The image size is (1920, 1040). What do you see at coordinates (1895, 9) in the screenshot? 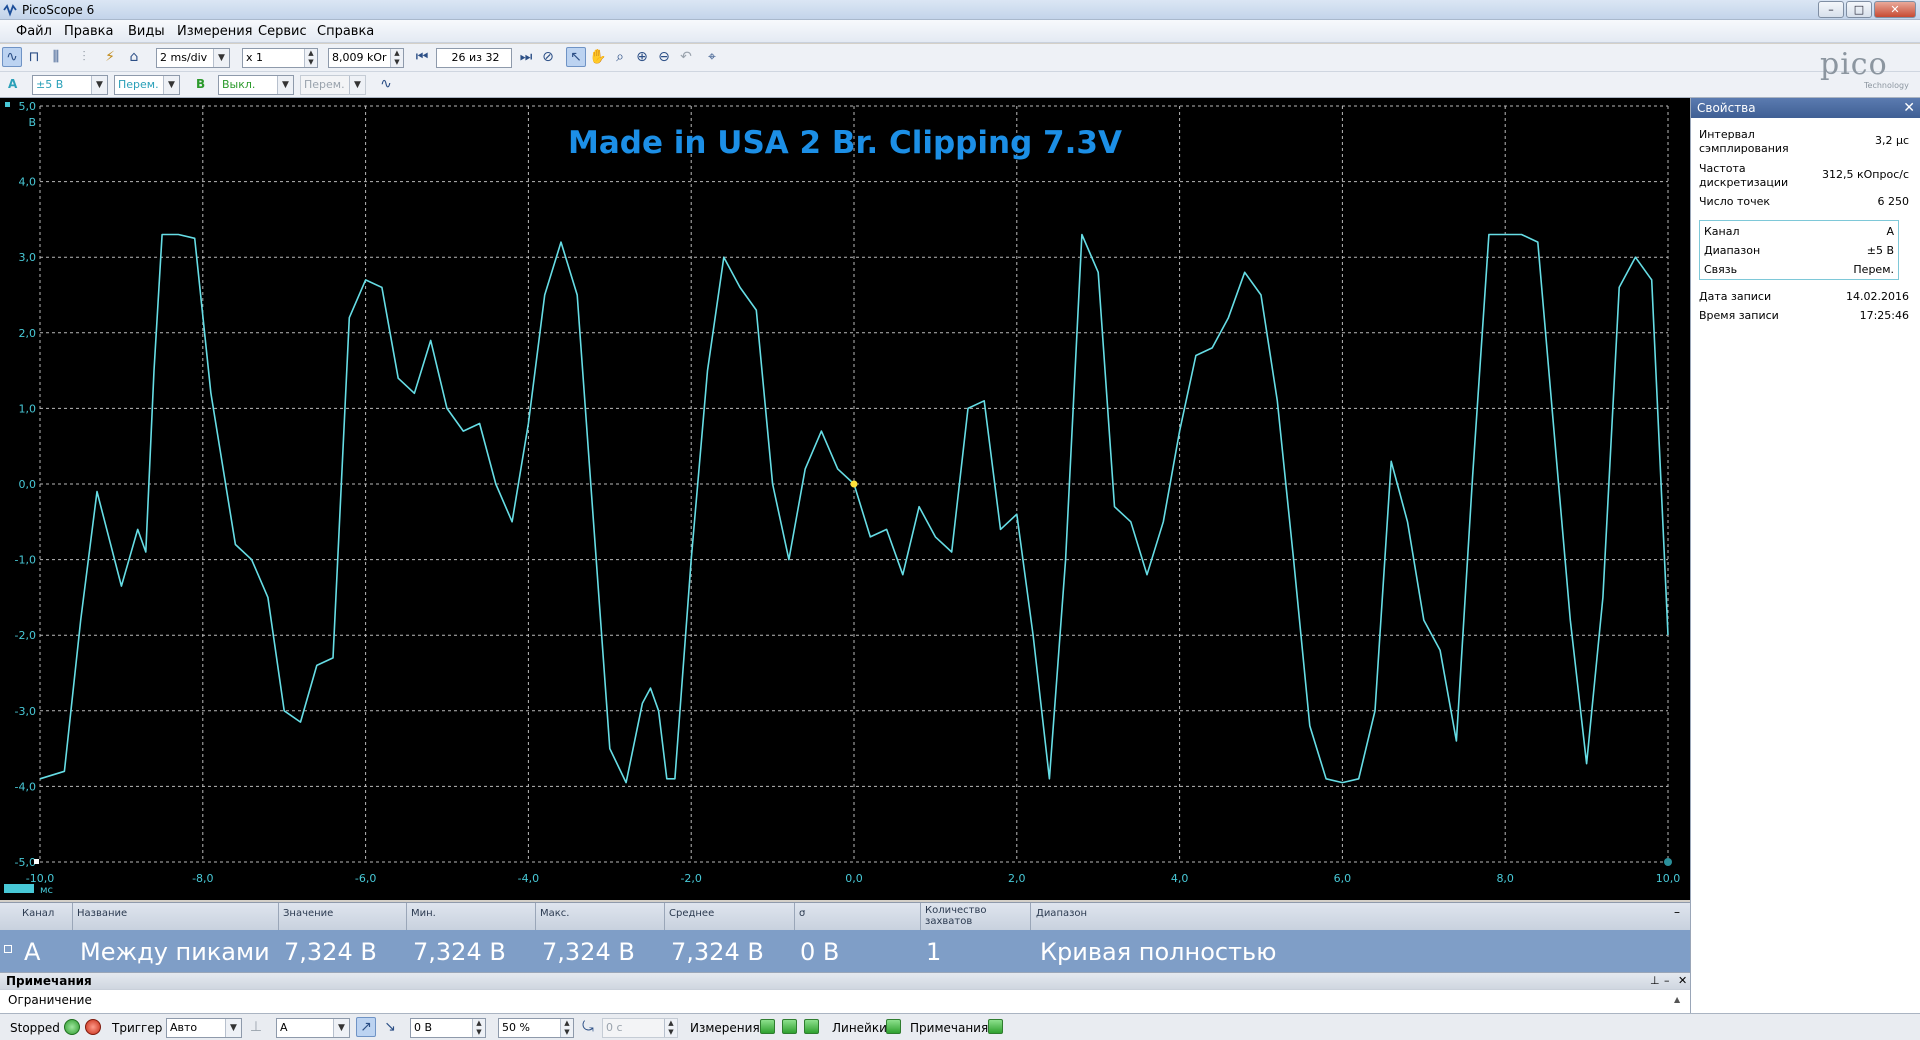
I see `close-button: ✕` at bounding box center [1895, 9].